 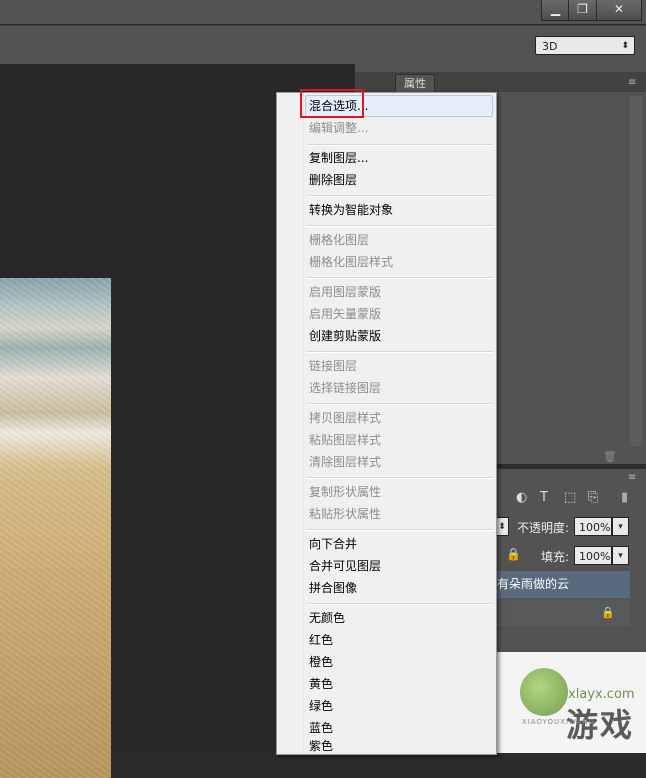 What do you see at coordinates (620, 555) in the screenshot?
I see `fill-dropdown: ▾` at bounding box center [620, 555].